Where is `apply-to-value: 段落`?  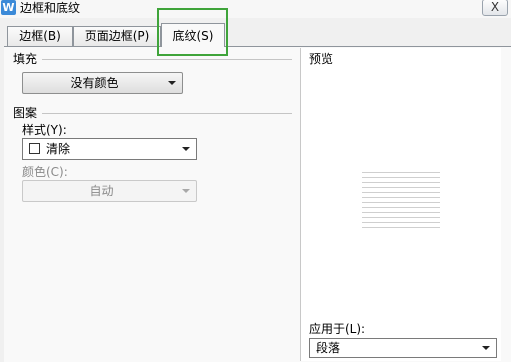
apply-to-value: 段落 is located at coordinates (328, 348).